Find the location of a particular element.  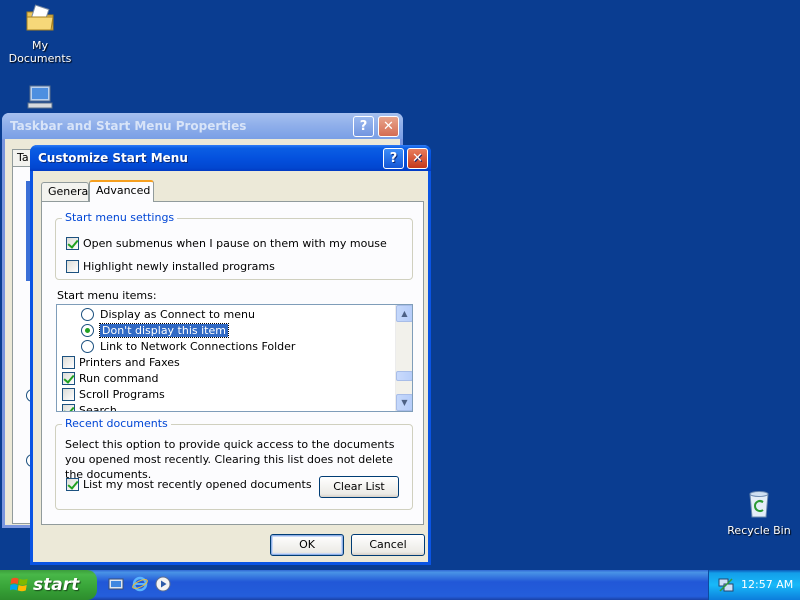

start-button: start is located at coordinates (48, 585).